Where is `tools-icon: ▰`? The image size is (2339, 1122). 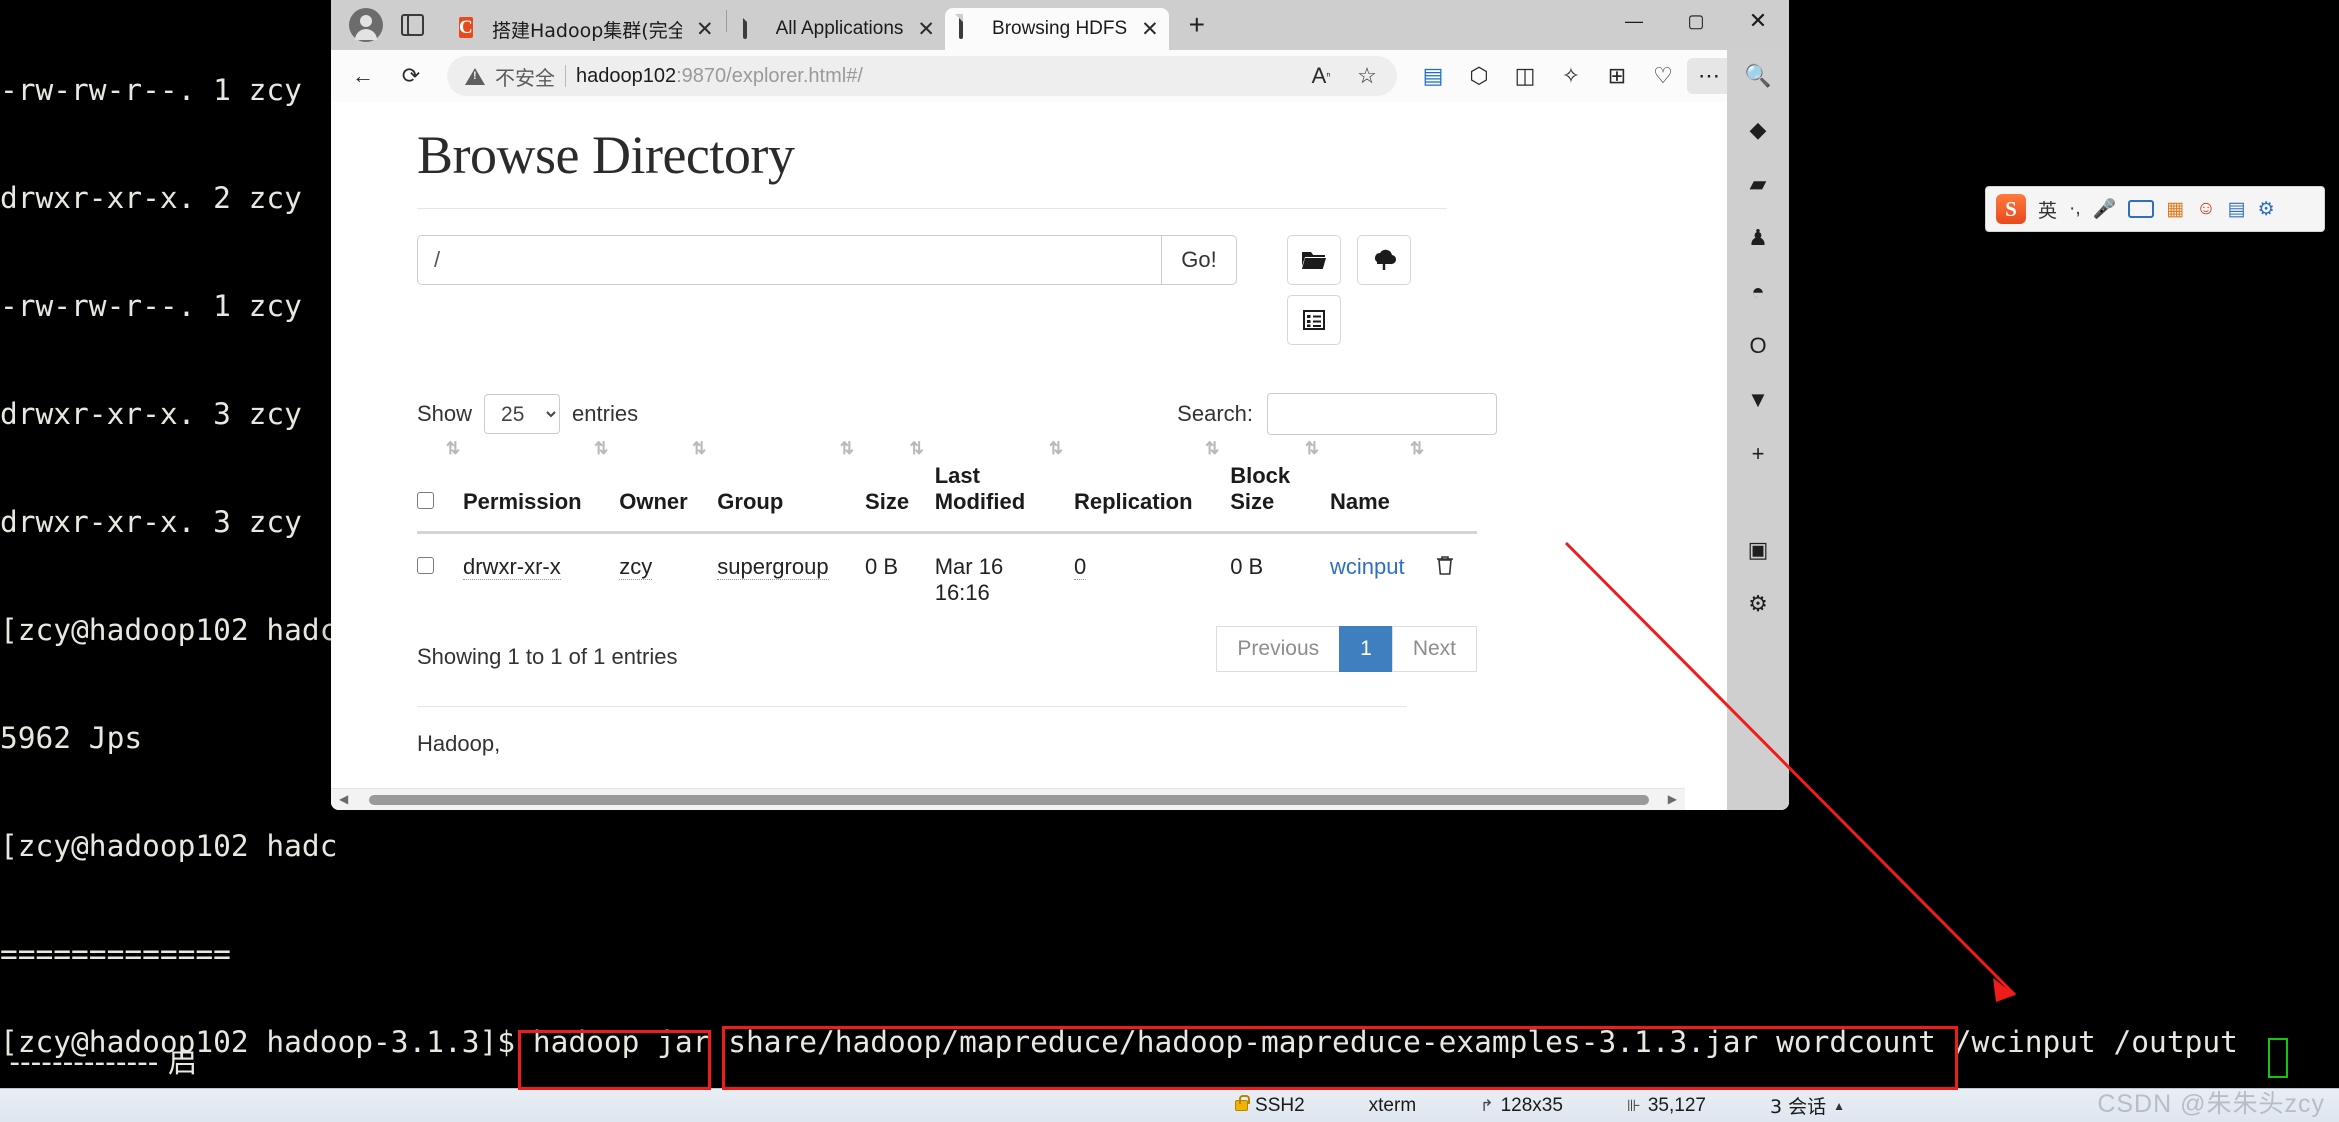
tools-icon: ▰ is located at coordinates (1758, 184).